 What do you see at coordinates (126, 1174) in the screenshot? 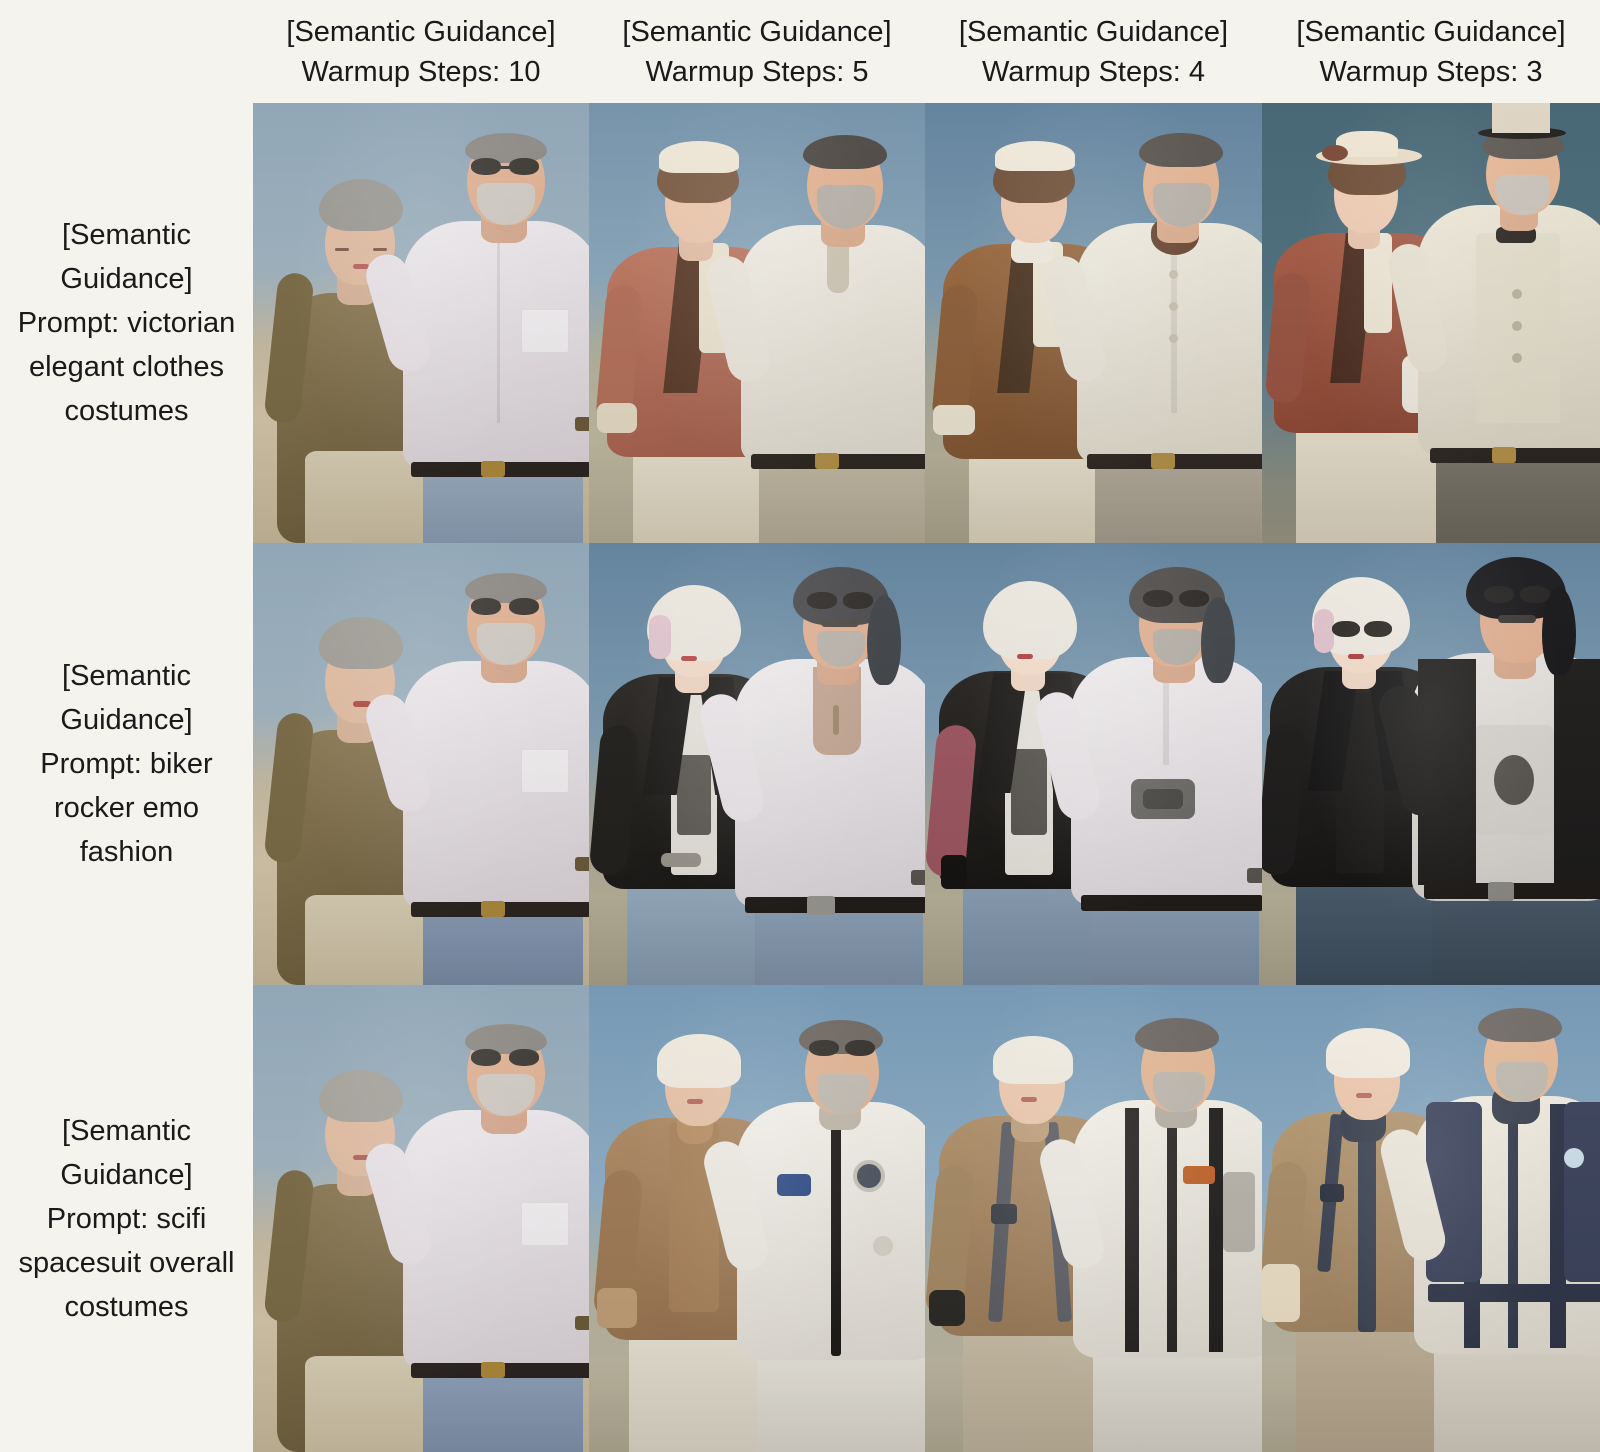
I see `row-label-2-line2: Guidance]` at bounding box center [126, 1174].